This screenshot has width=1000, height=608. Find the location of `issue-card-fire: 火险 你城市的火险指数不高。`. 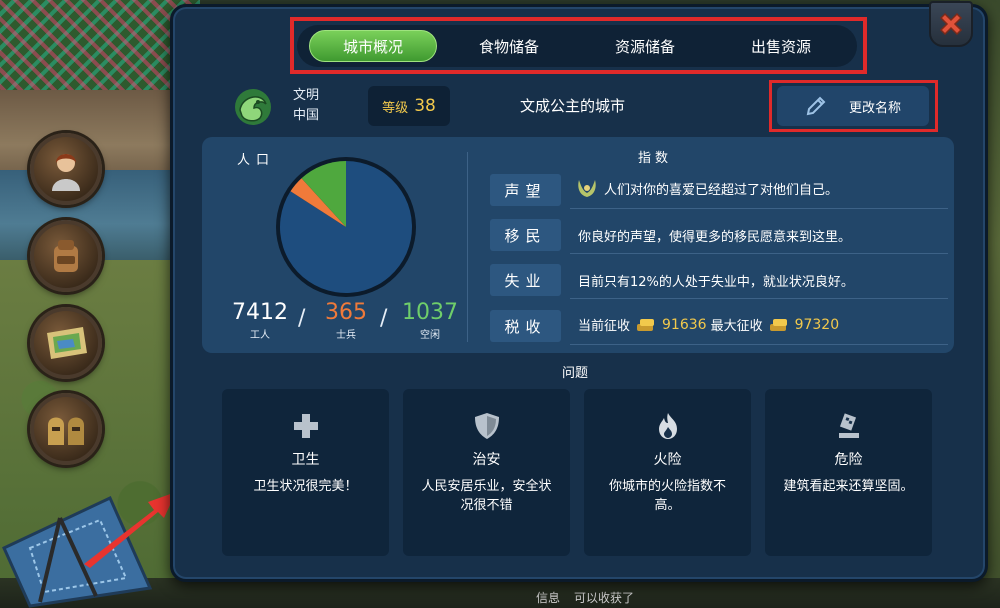

issue-card-fire: 火险 你城市的火险指数不高。 is located at coordinates (667, 472).